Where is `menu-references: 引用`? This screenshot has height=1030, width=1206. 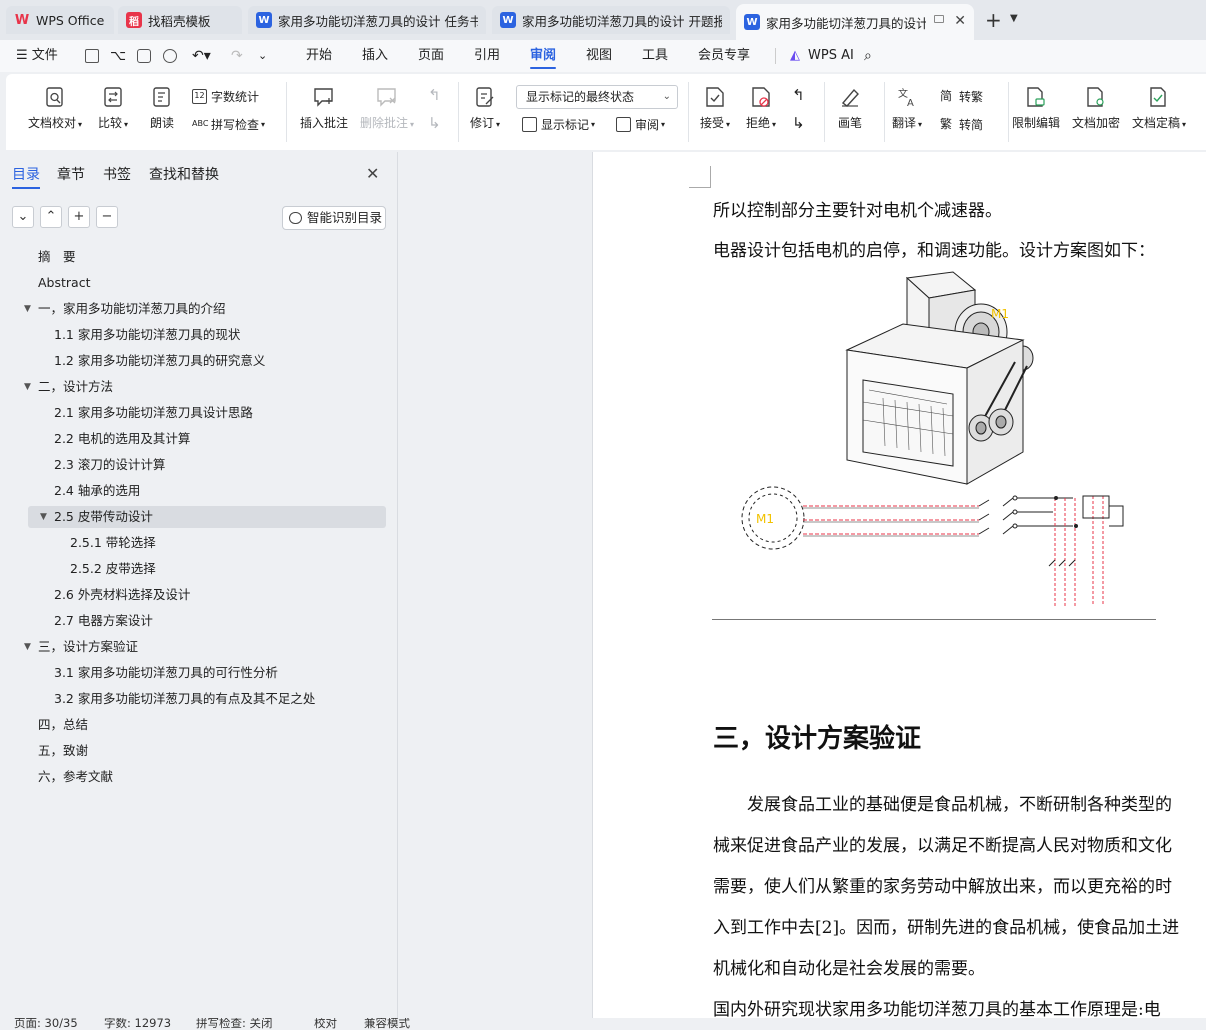
menu-references: 引用 is located at coordinates (487, 56).